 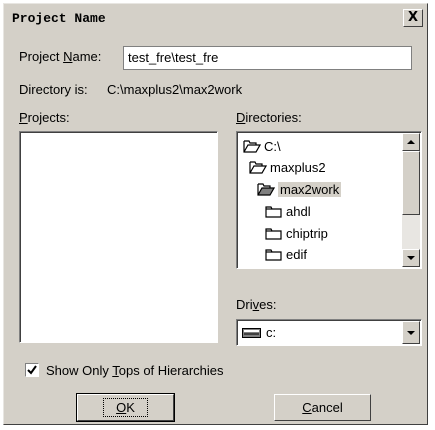 What do you see at coordinates (135, 370) in the screenshot?
I see `show-tops-label: Show Only Tops of Hierarchies` at bounding box center [135, 370].